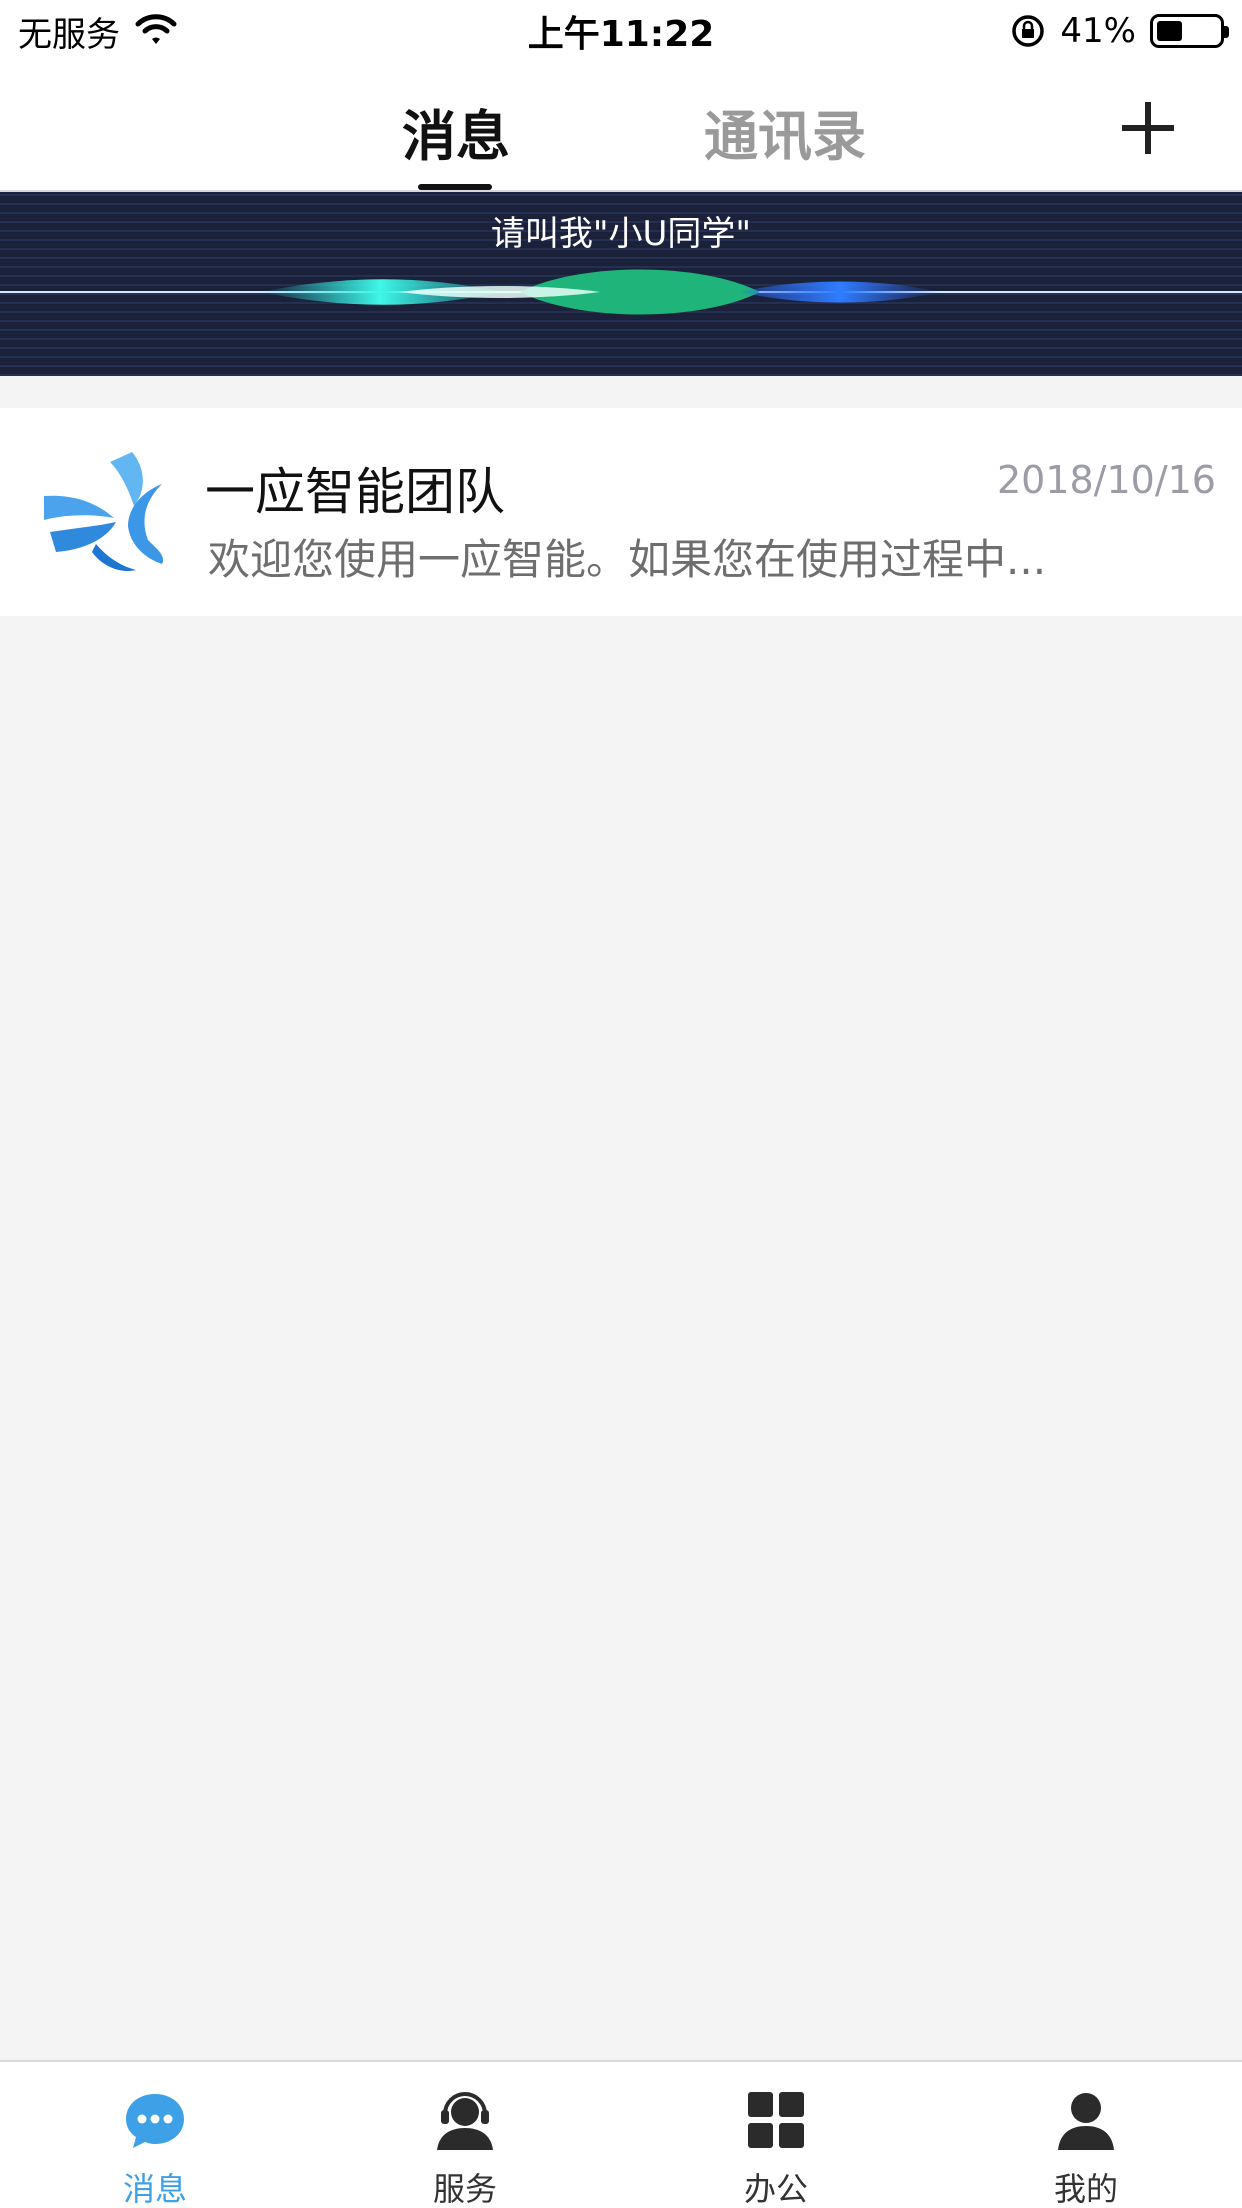  What do you see at coordinates (621, 292) in the screenshot?
I see `voice-wave-icon` at bounding box center [621, 292].